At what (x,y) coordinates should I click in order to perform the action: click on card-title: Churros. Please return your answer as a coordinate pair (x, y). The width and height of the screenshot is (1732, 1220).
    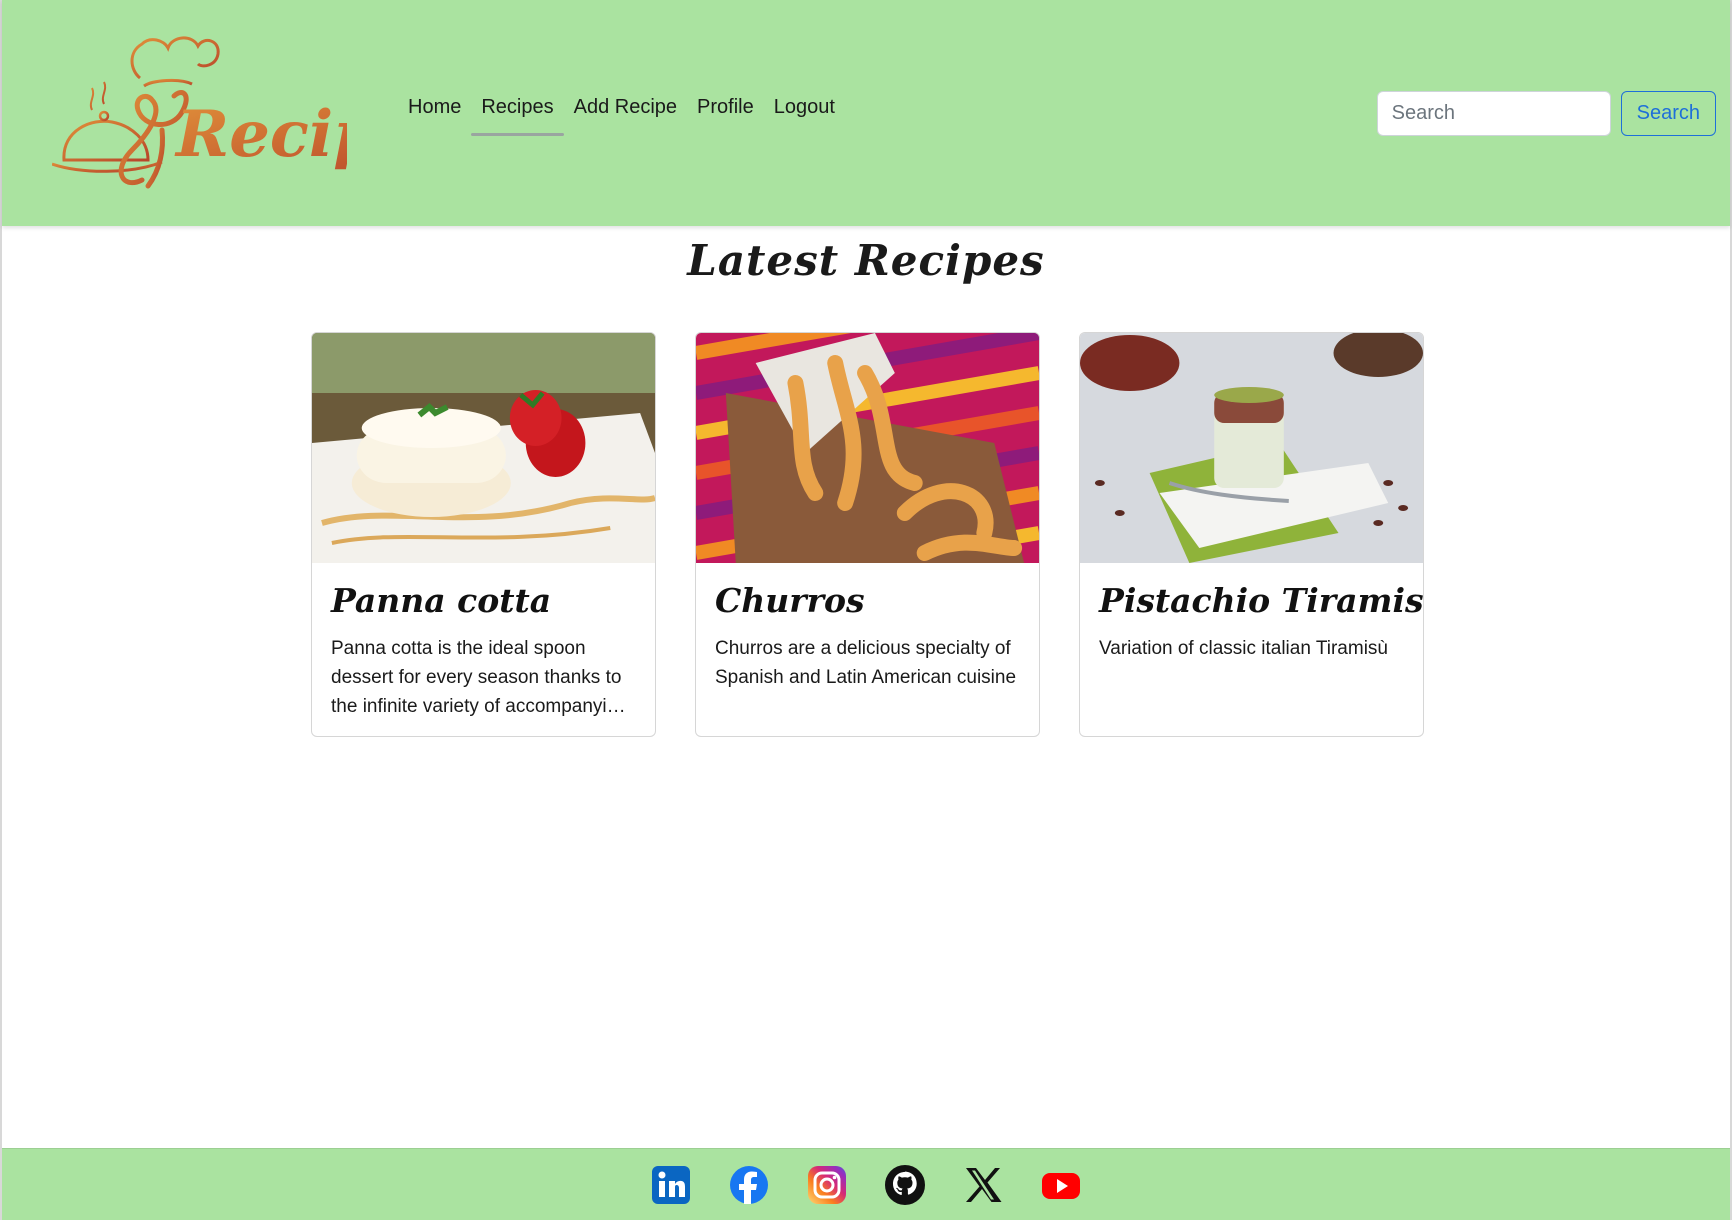
    Looking at the image, I should click on (790, 600).